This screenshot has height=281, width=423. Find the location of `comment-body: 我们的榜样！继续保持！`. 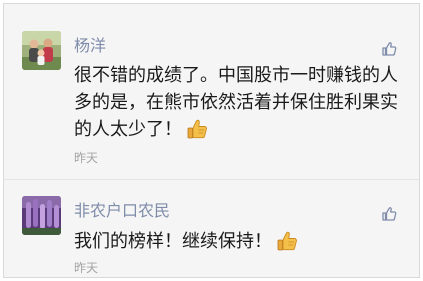

comment-body: 我们的榜样！继续保持！ is located at coordinates (173, 241).